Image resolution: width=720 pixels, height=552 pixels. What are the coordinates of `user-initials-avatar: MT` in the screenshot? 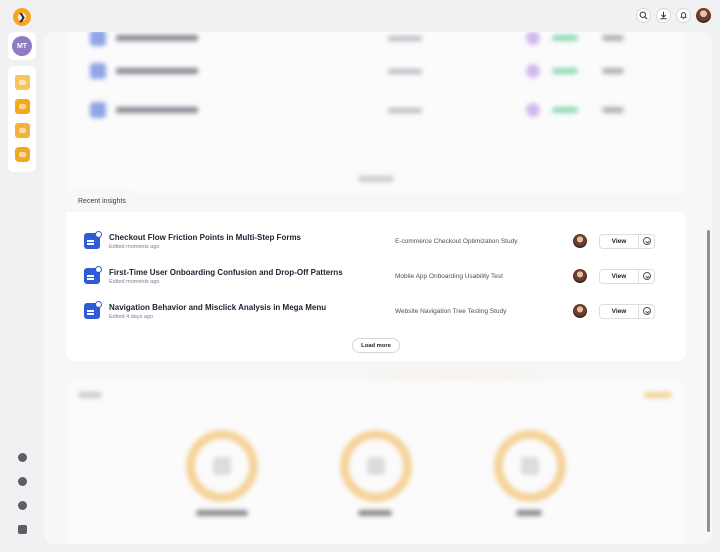 It's located at (22, 46).